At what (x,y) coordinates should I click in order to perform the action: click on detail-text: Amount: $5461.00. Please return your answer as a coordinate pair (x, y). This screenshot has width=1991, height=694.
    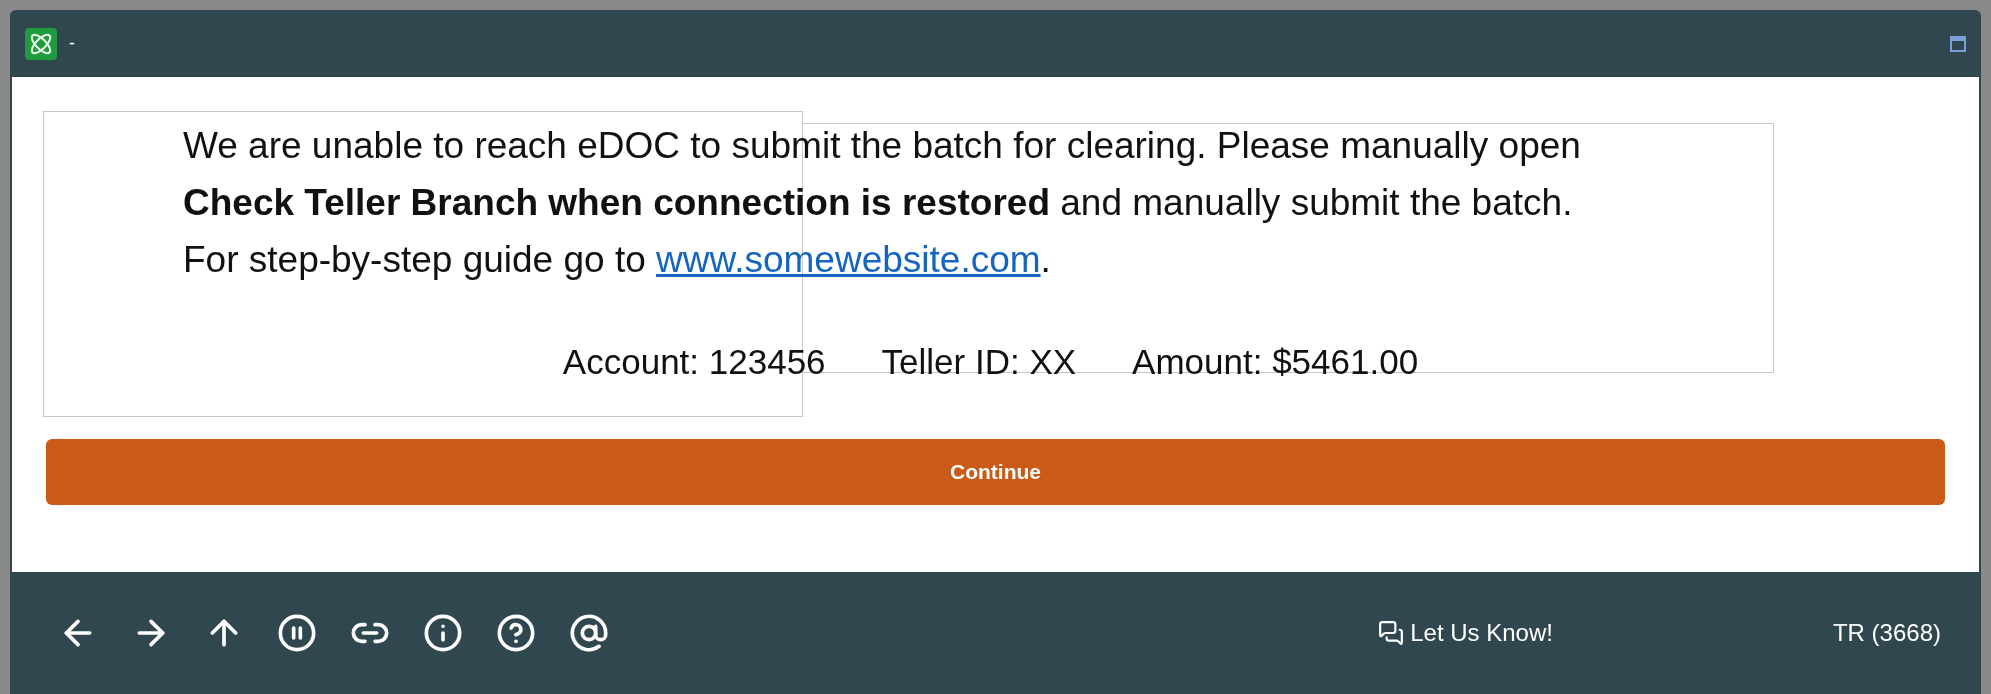
    Looking at the image, I should click on (1275, 362).